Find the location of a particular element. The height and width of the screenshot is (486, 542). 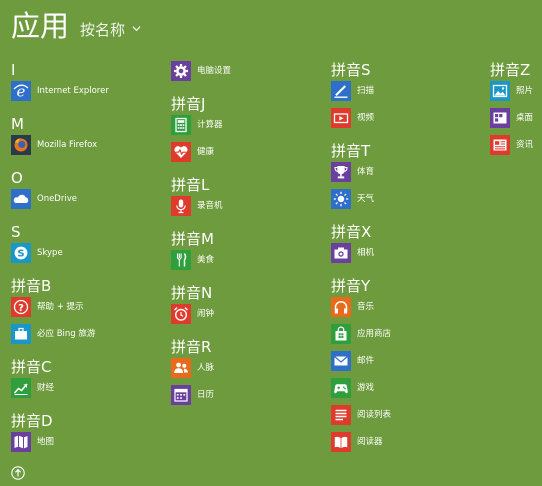

headphones-icon is located at coordinates (341, 307).